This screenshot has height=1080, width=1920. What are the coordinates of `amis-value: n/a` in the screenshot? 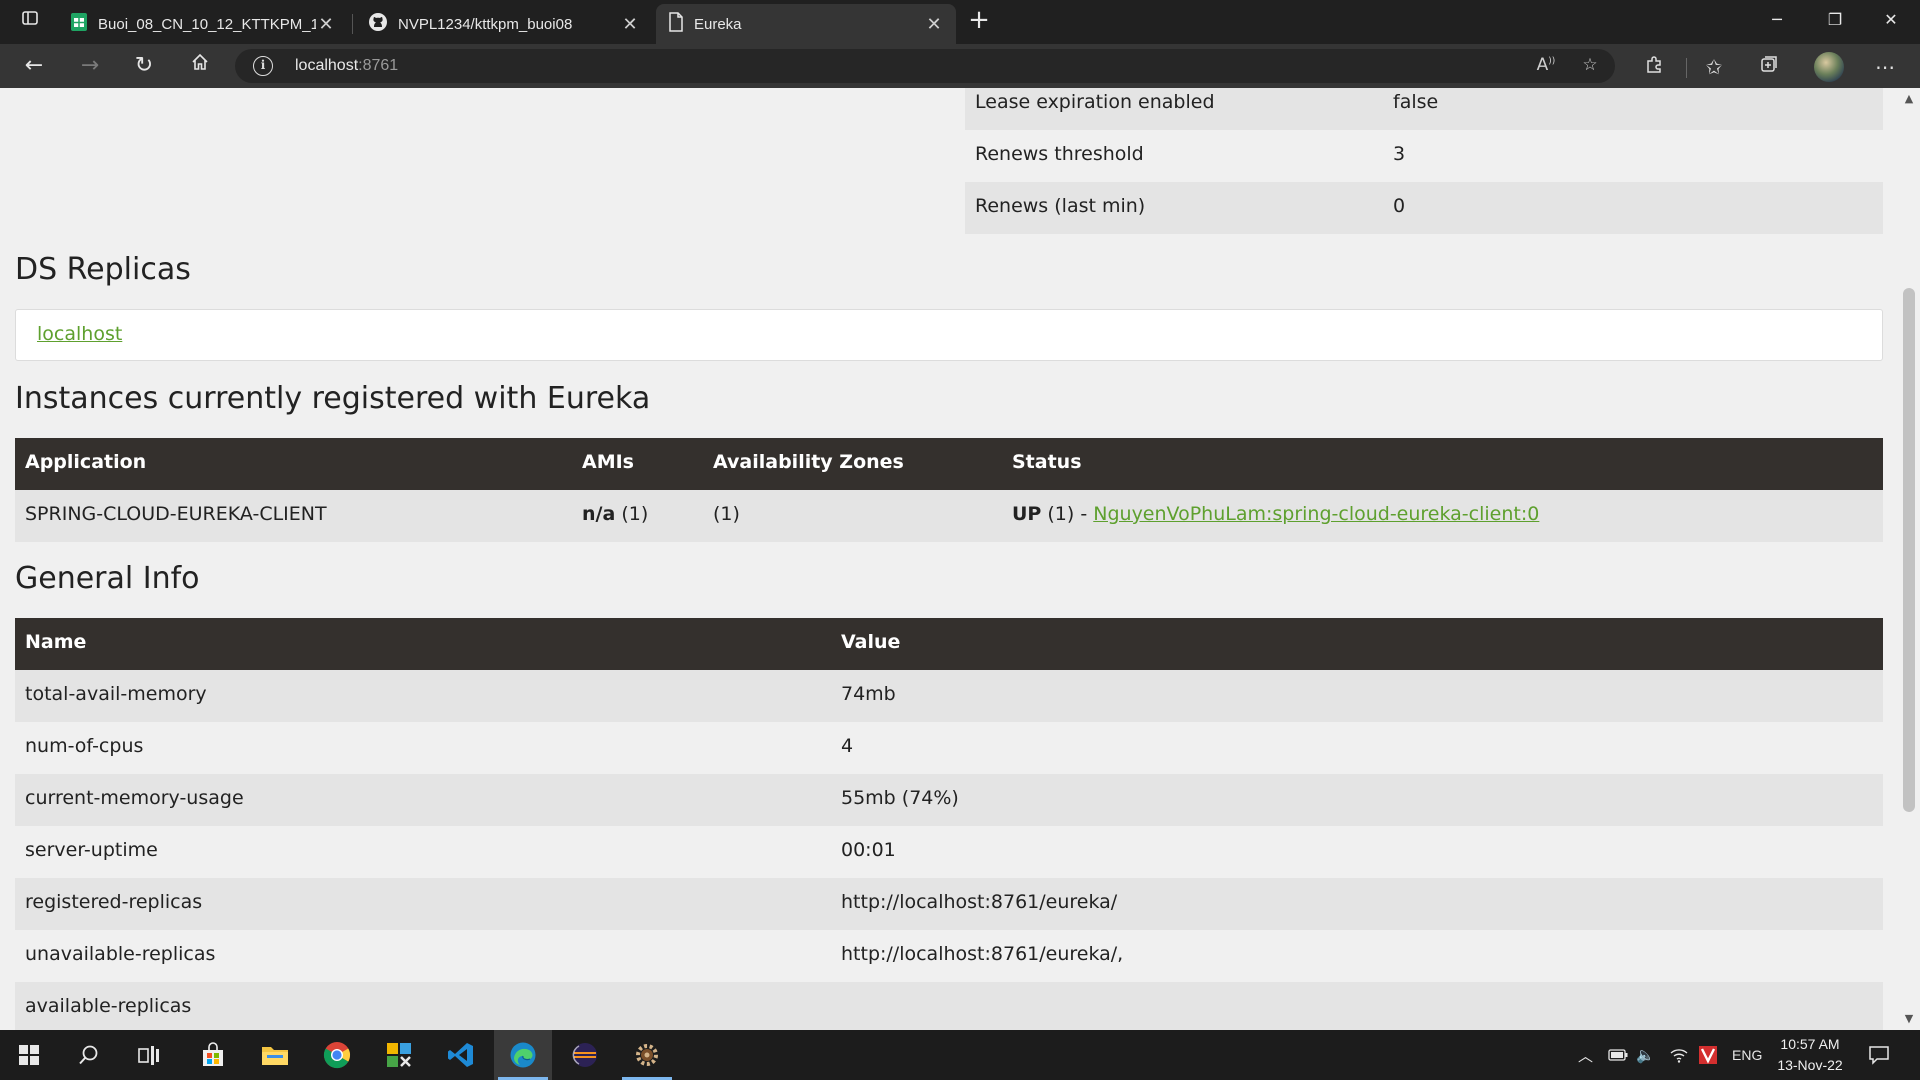 It's located at (599, 514).